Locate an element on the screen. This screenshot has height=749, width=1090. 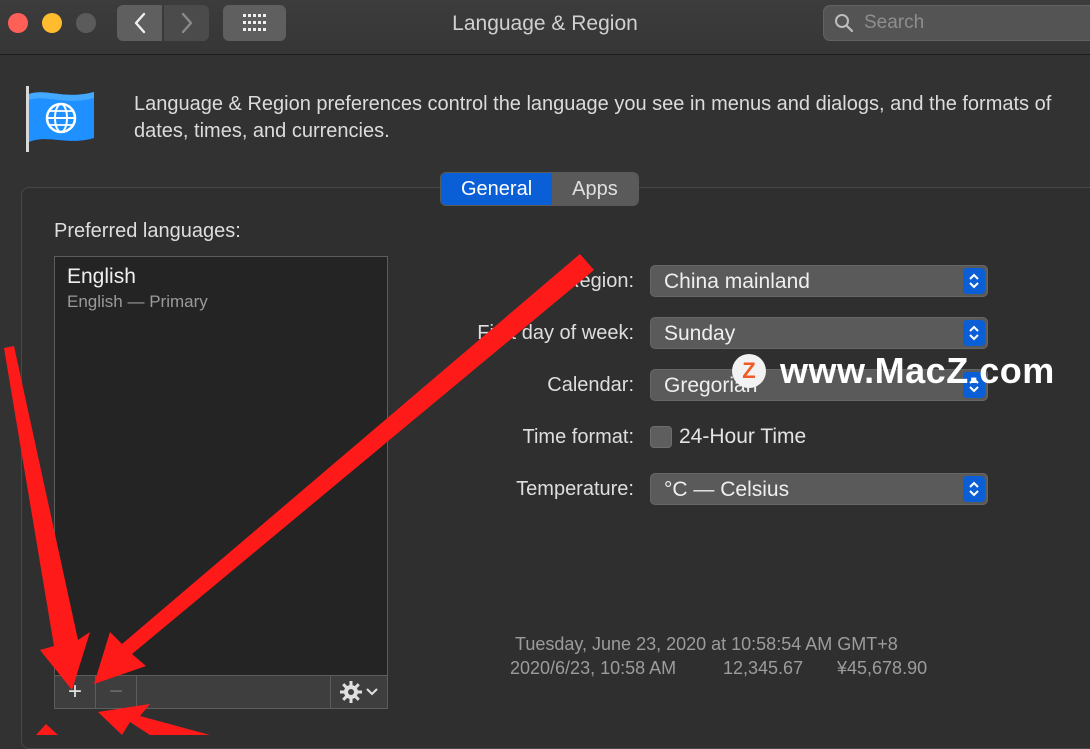
search-input is located at coordinates (964, 23).